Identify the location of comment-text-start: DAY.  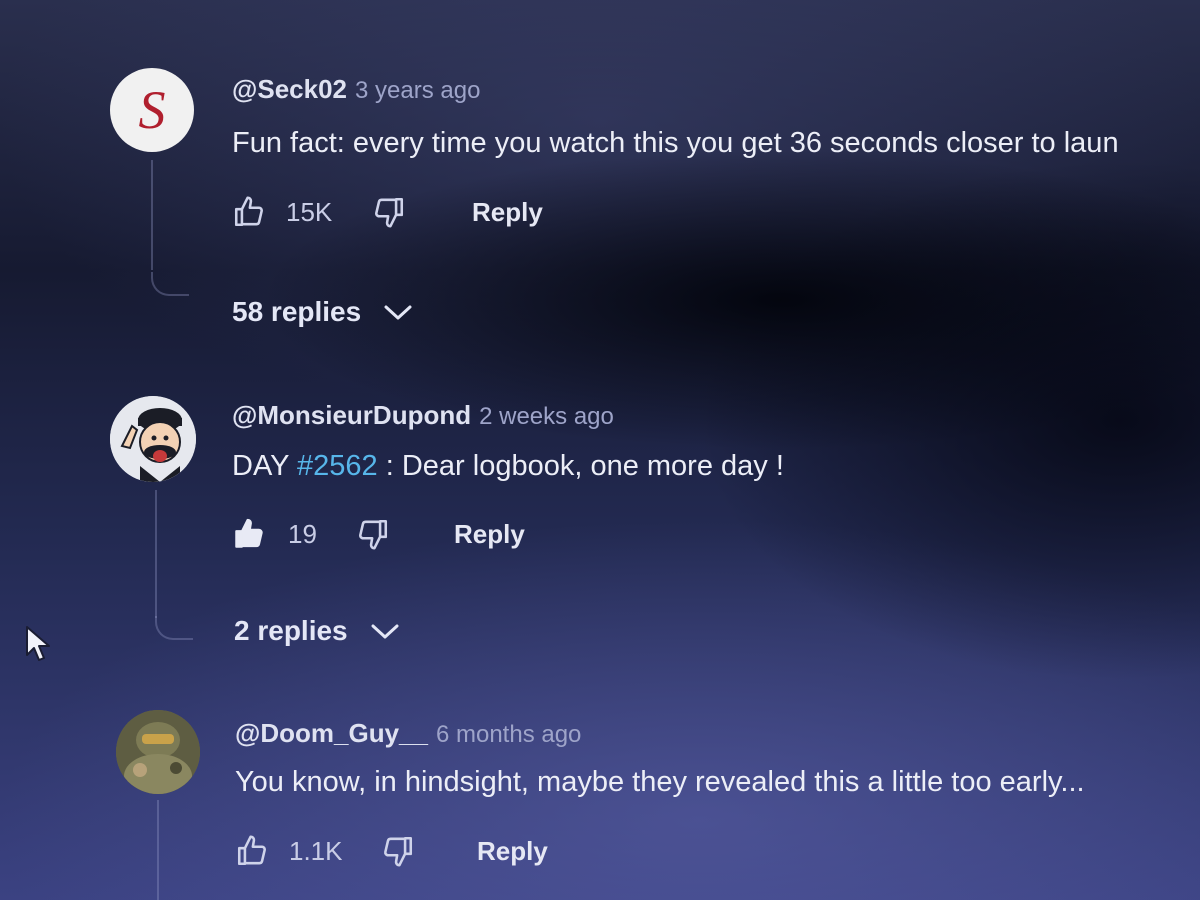
(265, 466).